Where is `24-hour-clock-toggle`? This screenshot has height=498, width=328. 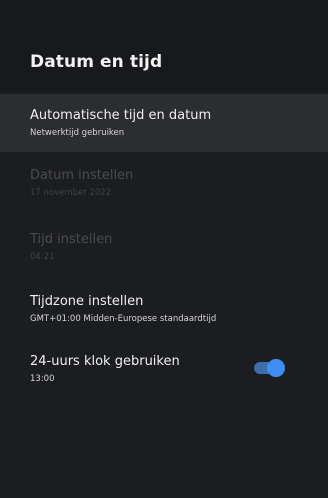 24-hour-clock-toggle is located at coordinates (269, 368).